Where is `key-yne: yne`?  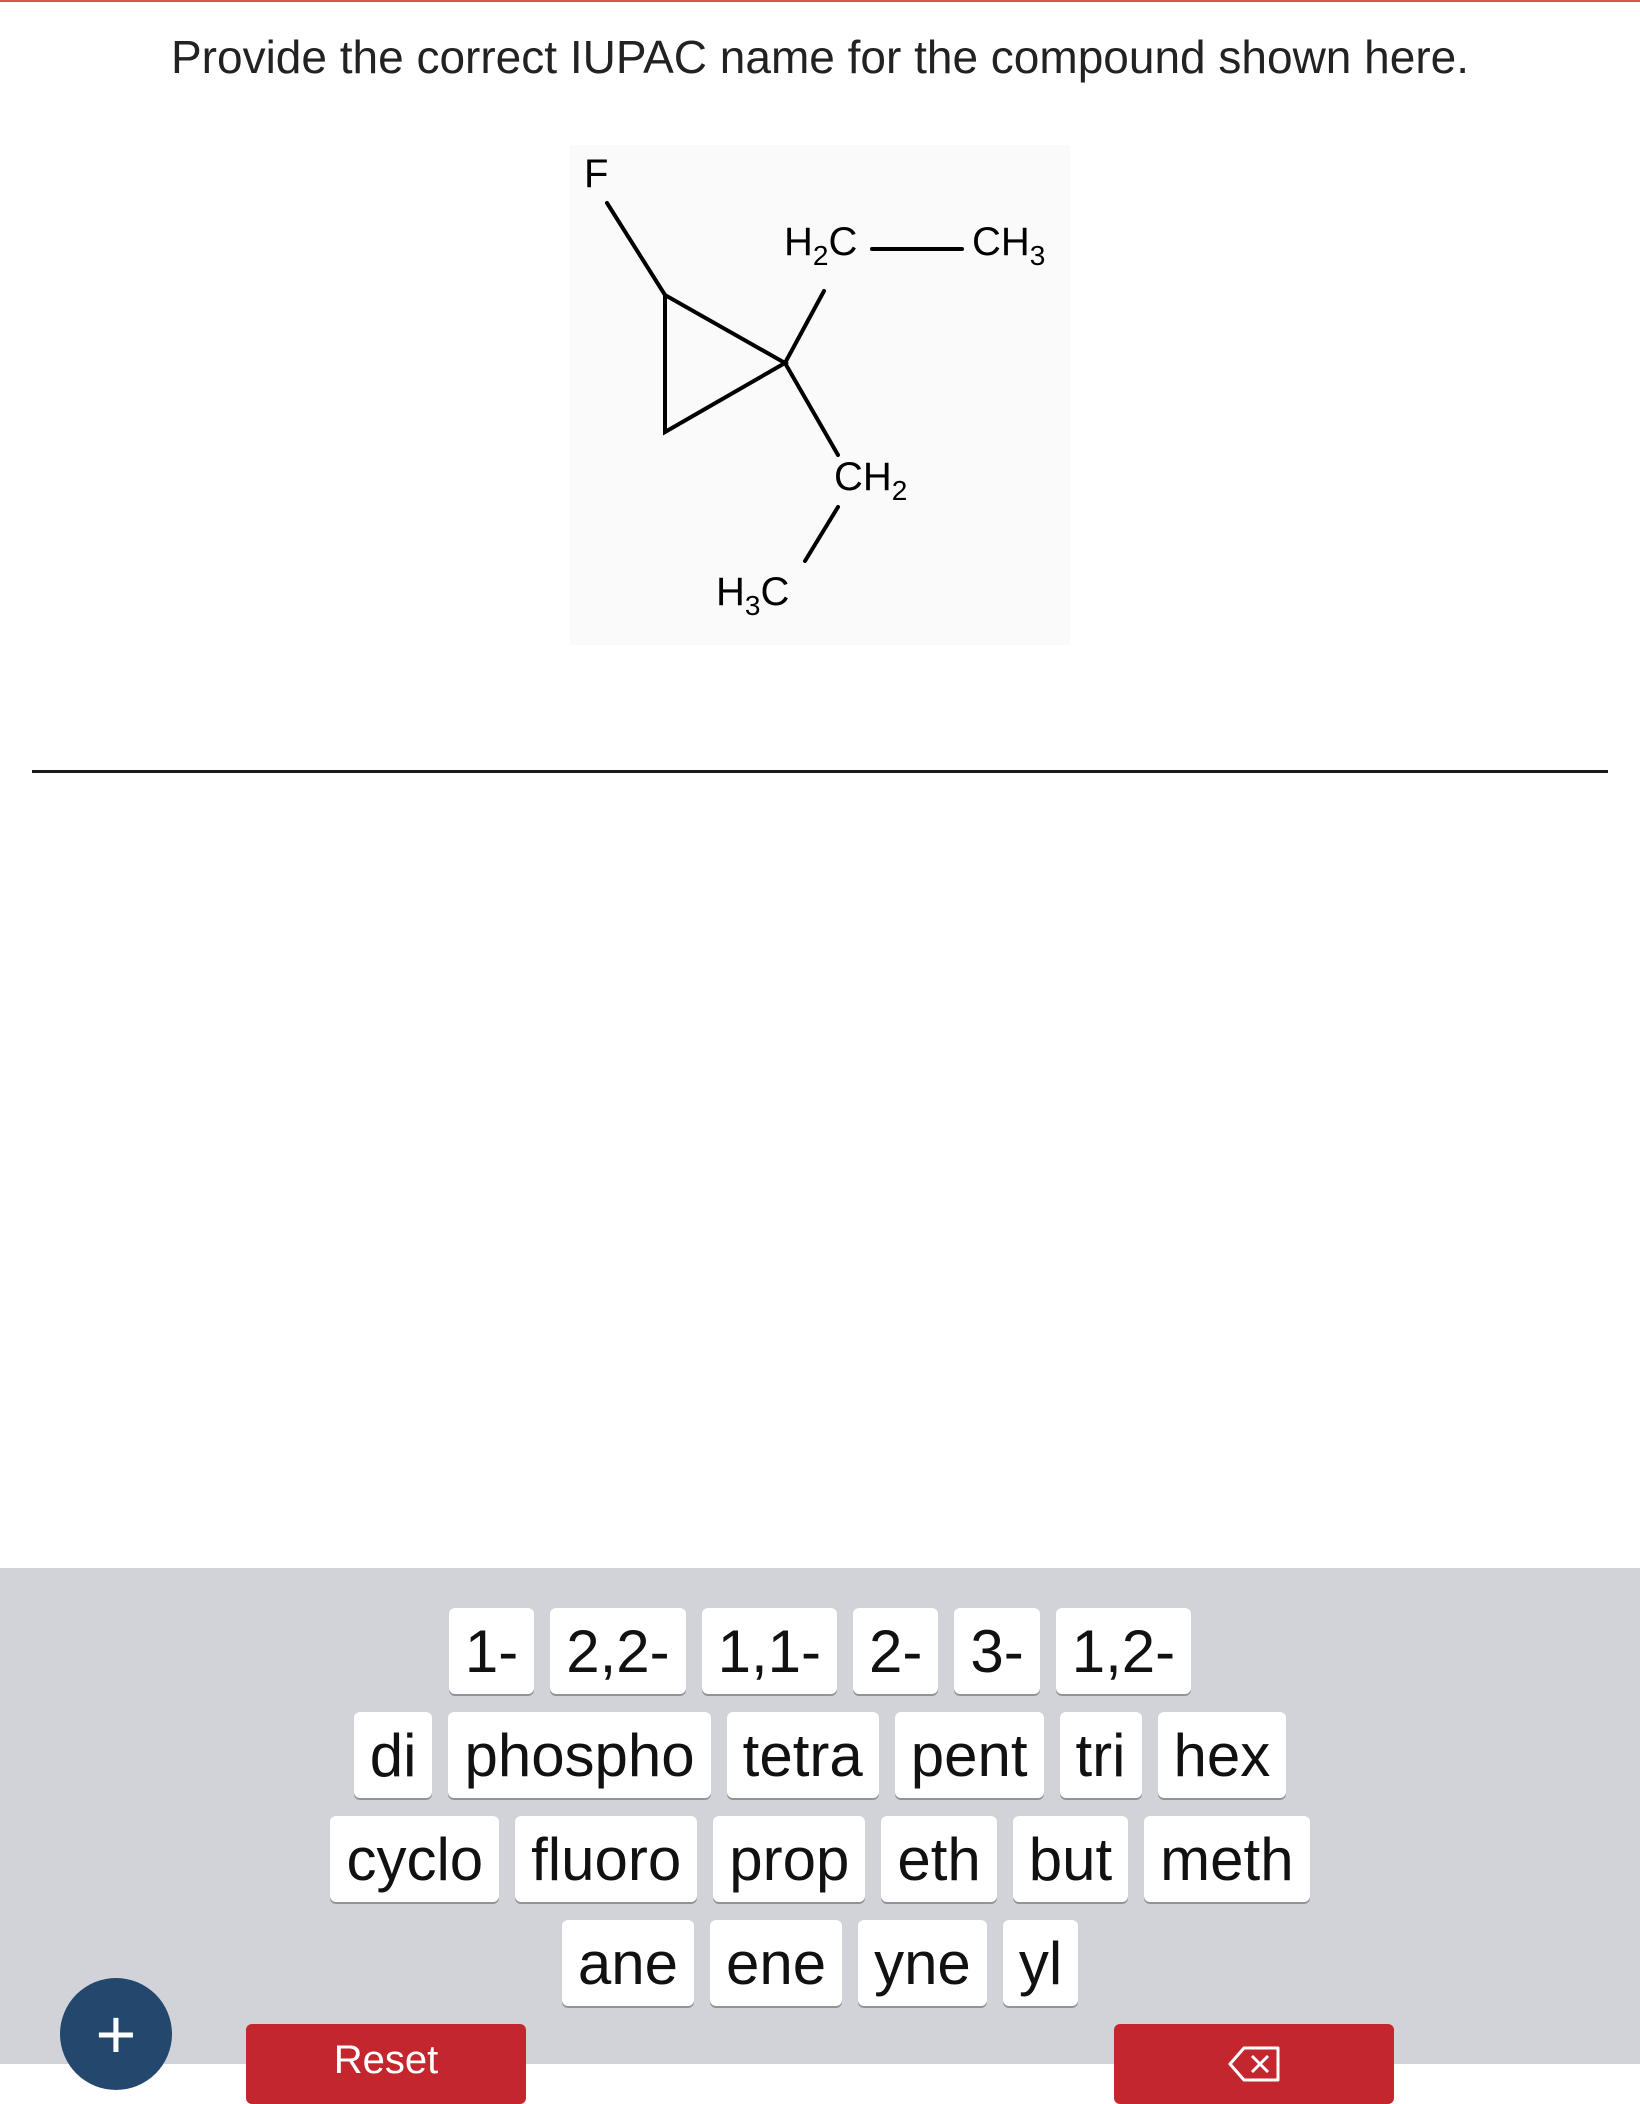
key-yne: yne is located at coordinates (922, 1963).